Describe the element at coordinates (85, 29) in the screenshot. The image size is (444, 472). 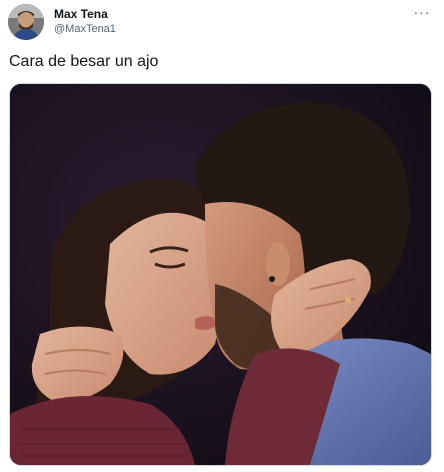
I see `author-handle: @MaxTena1` at that location.